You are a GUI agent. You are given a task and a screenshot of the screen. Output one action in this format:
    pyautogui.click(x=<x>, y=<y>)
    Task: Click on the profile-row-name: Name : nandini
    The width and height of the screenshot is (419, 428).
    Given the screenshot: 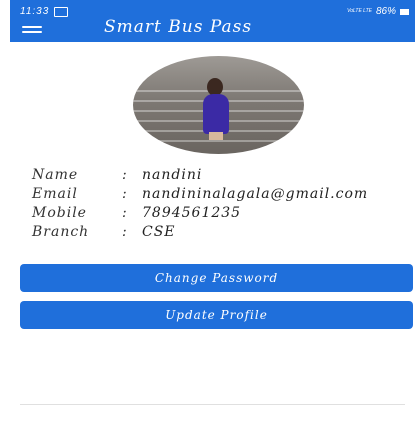 What is the action you would take?
    pyautogui.click(x=224, y=175)
    